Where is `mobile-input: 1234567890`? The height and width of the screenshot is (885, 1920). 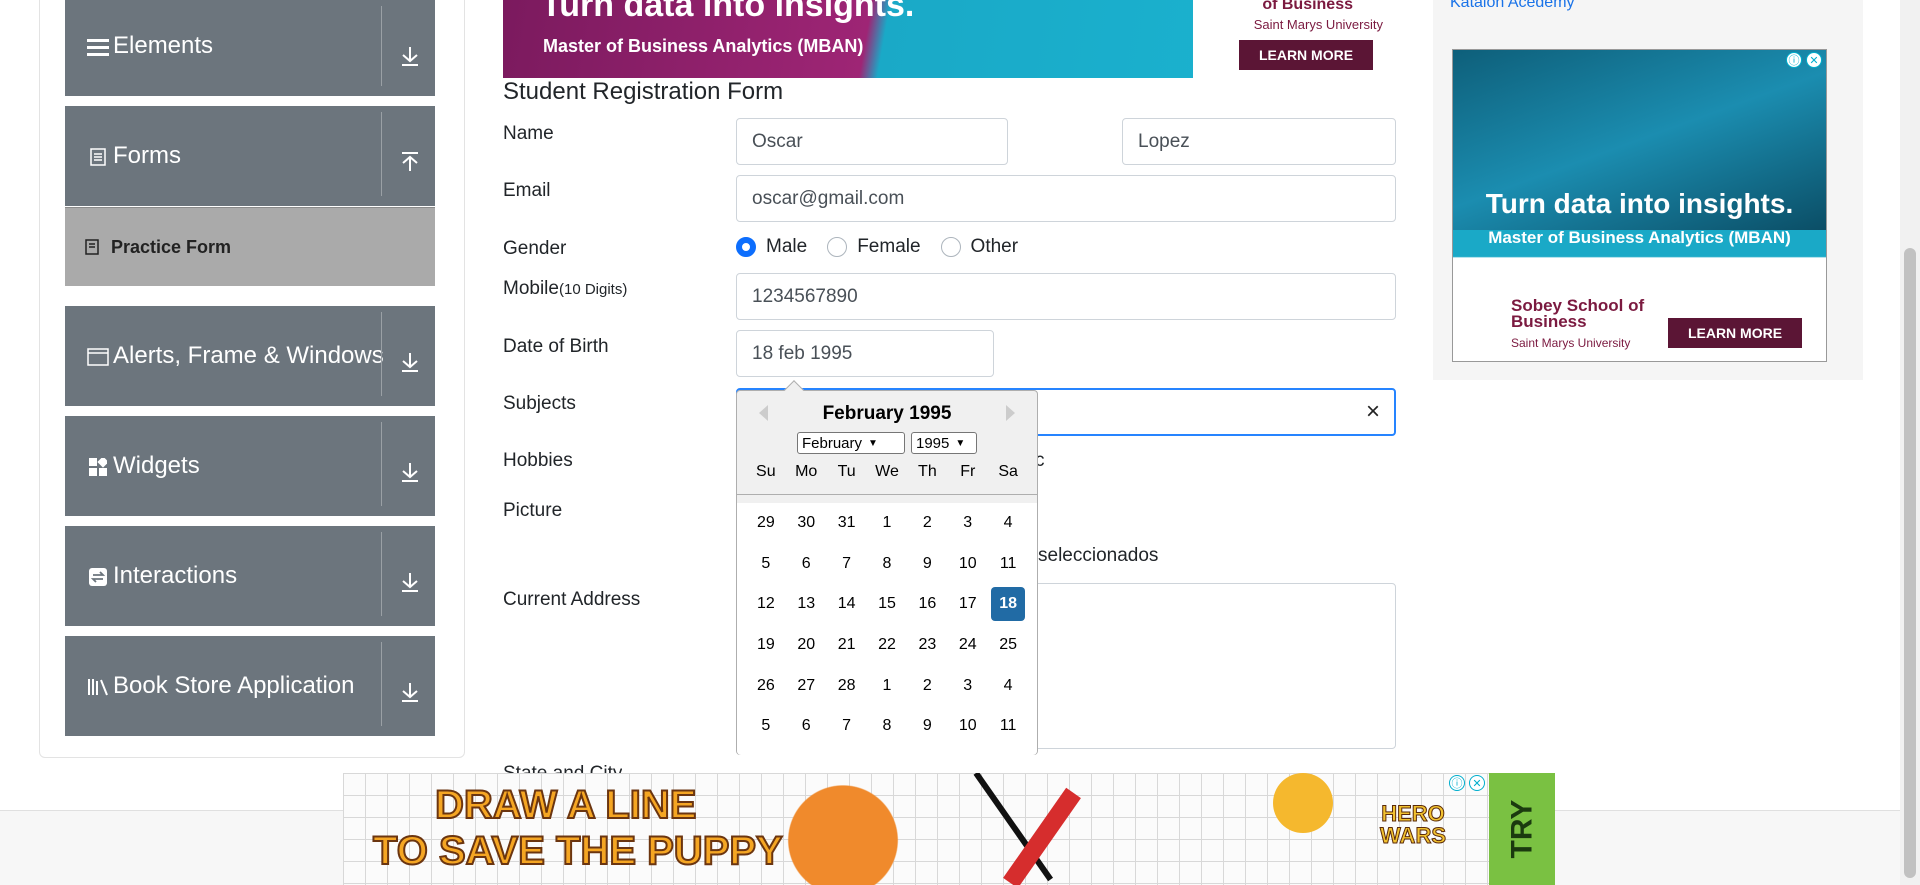
mobile-input: 1234567890 is located at coordinates (1066, 296).